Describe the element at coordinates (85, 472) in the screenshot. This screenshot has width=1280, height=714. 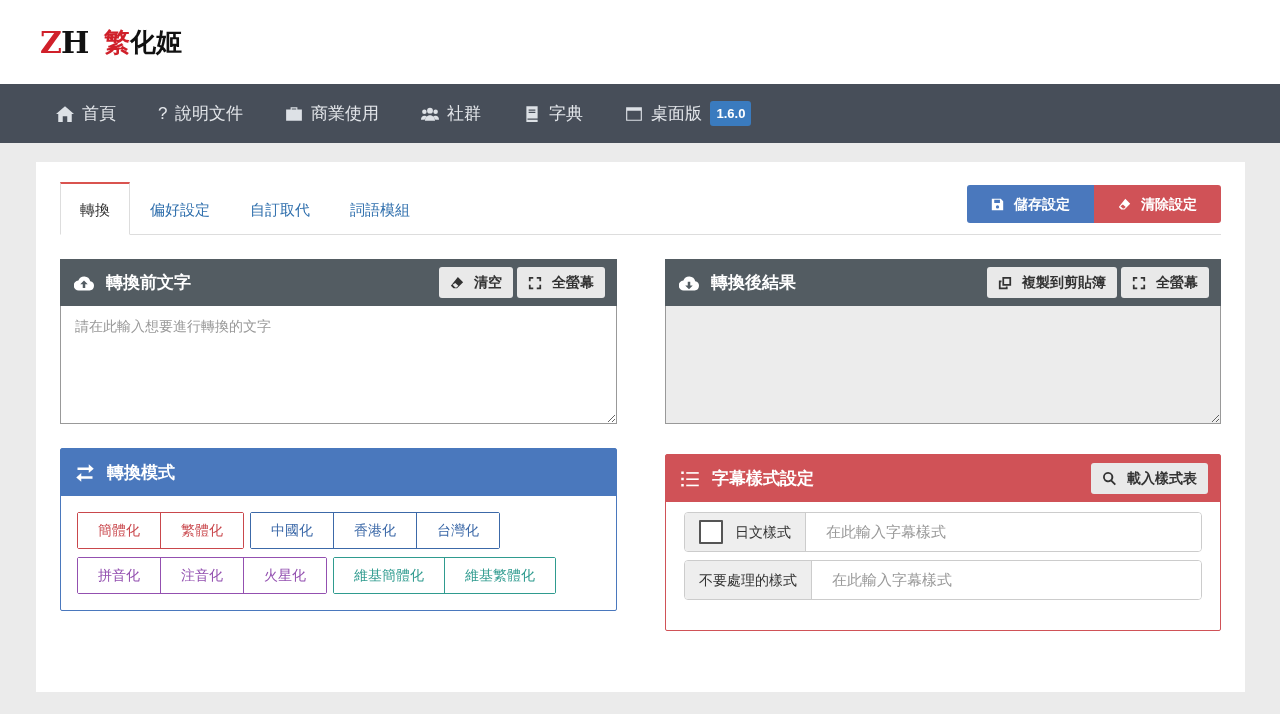
I see `swap-arrows-icon` at that location.